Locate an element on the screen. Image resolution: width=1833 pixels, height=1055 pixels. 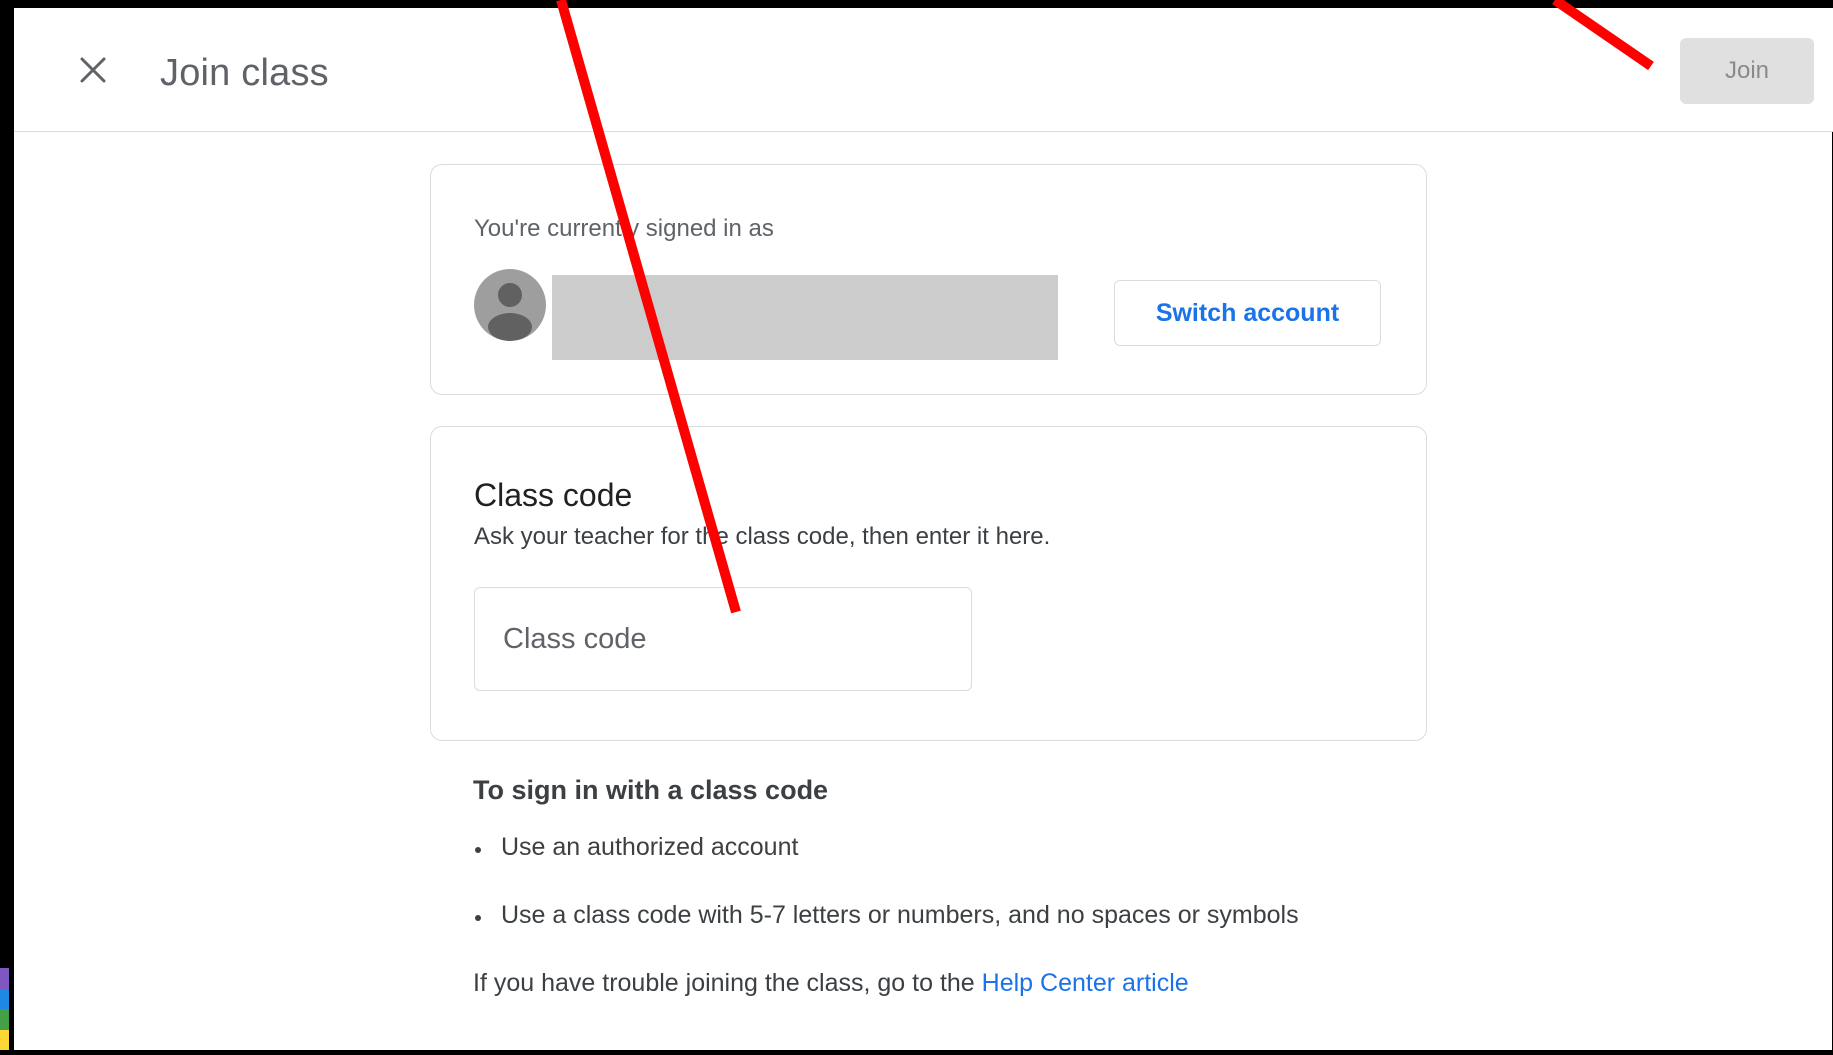
frame-left-border is located at coordinates (7, 527).